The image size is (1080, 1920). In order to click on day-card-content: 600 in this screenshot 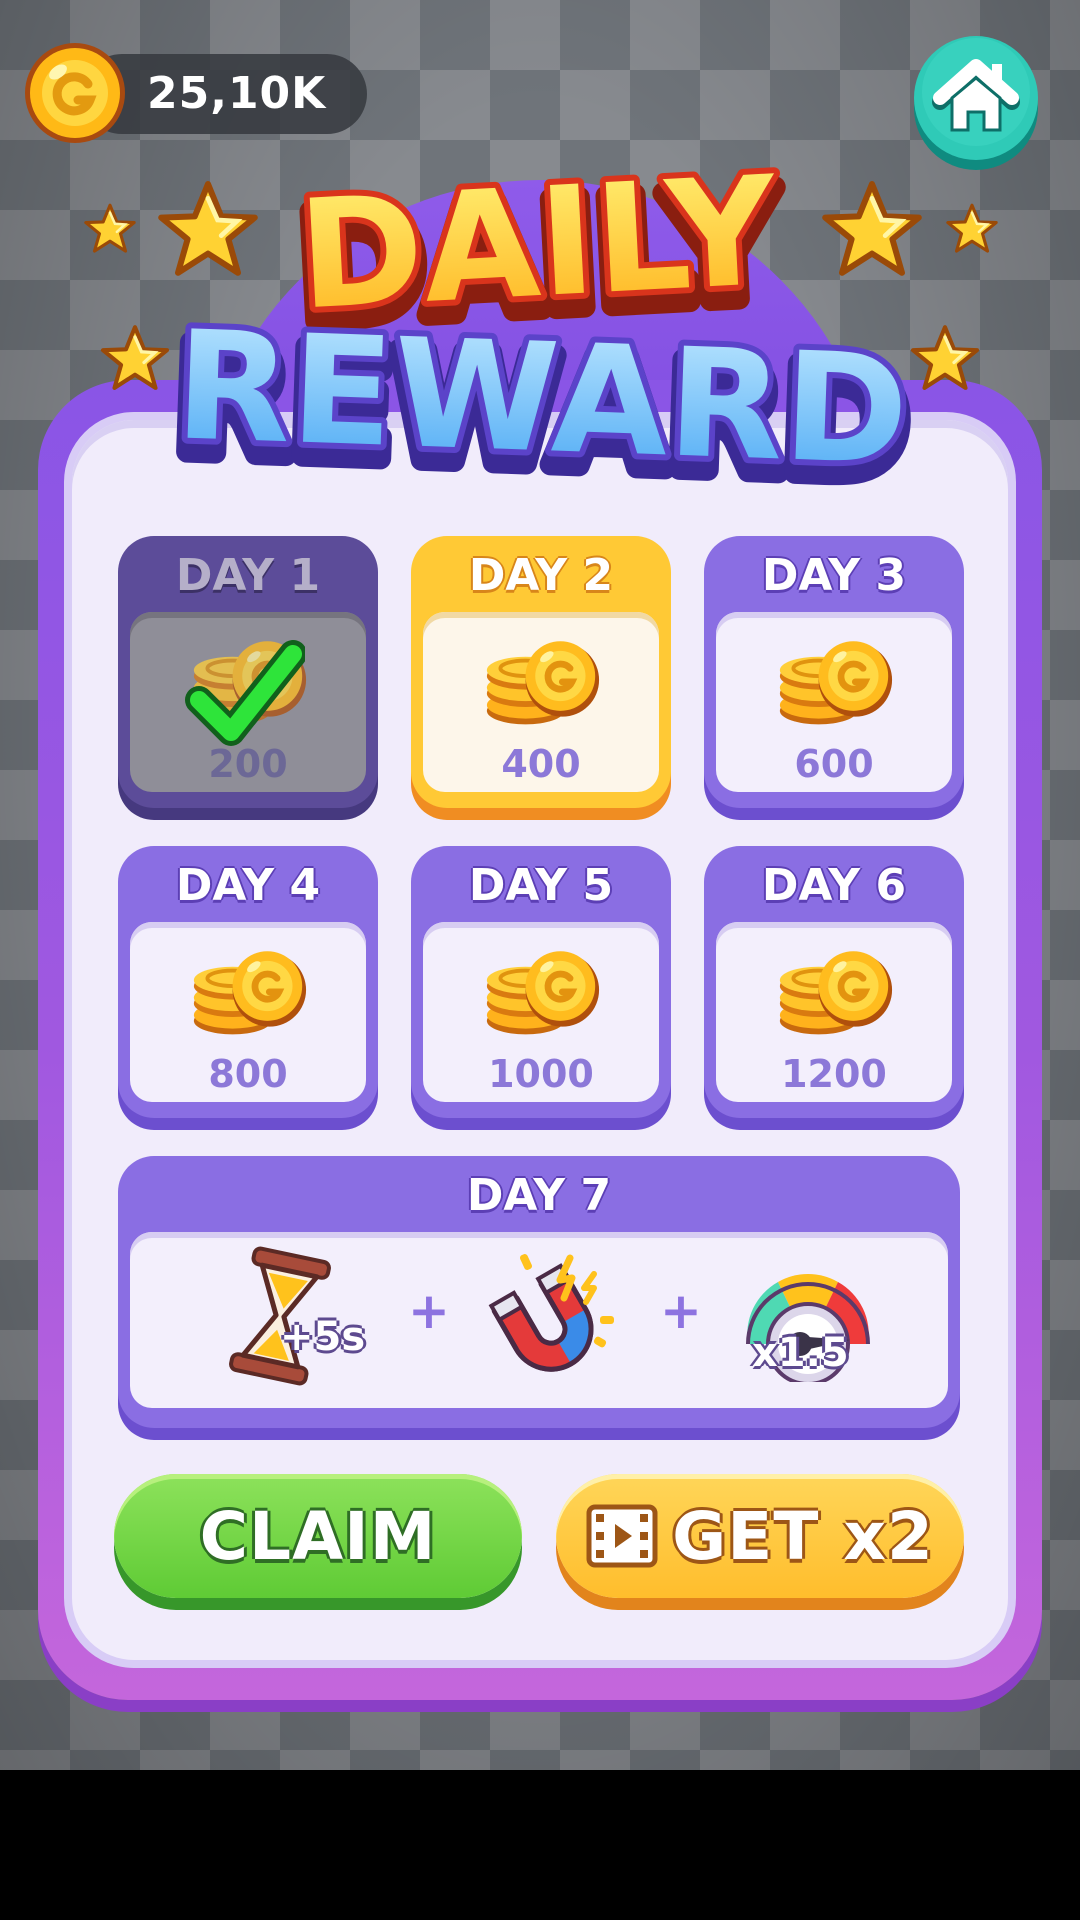, I will do `click(834, 702)`.